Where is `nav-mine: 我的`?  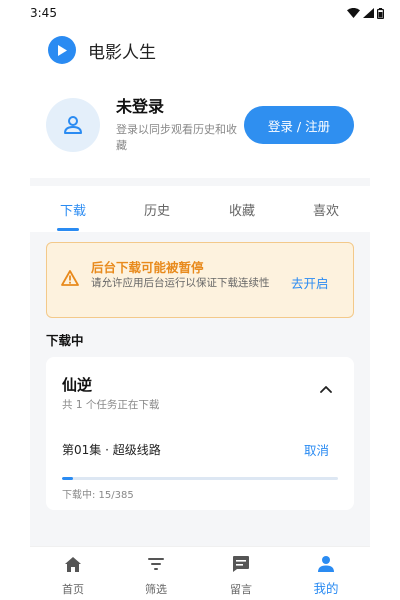 nav-mine: 我的 is located at coordinates (326, 575).